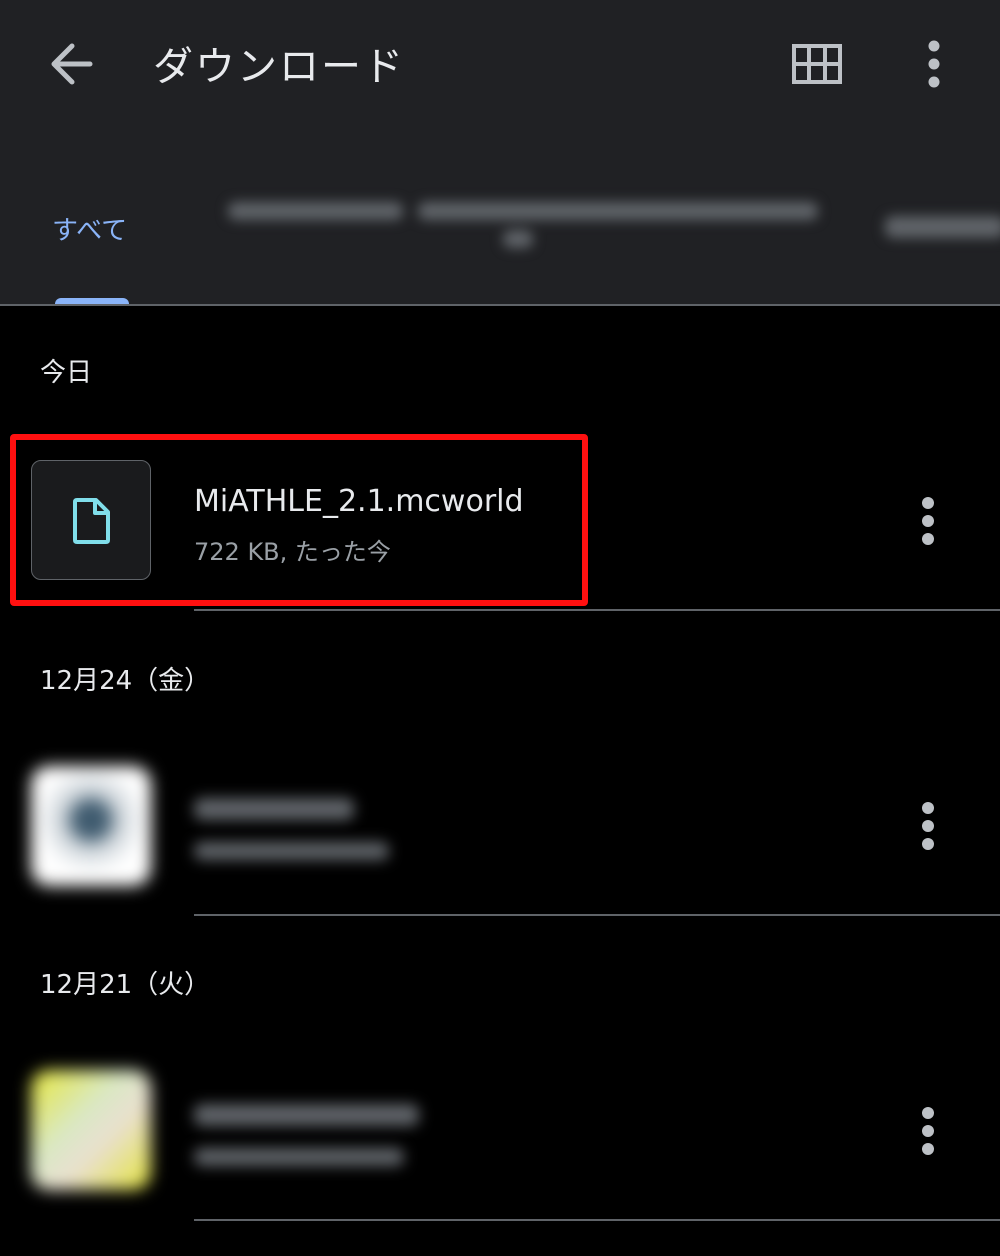 Image resolution: width=1000 pixels, height=1256 pixels. I want to click on tab-blurred, so click(523, 226).